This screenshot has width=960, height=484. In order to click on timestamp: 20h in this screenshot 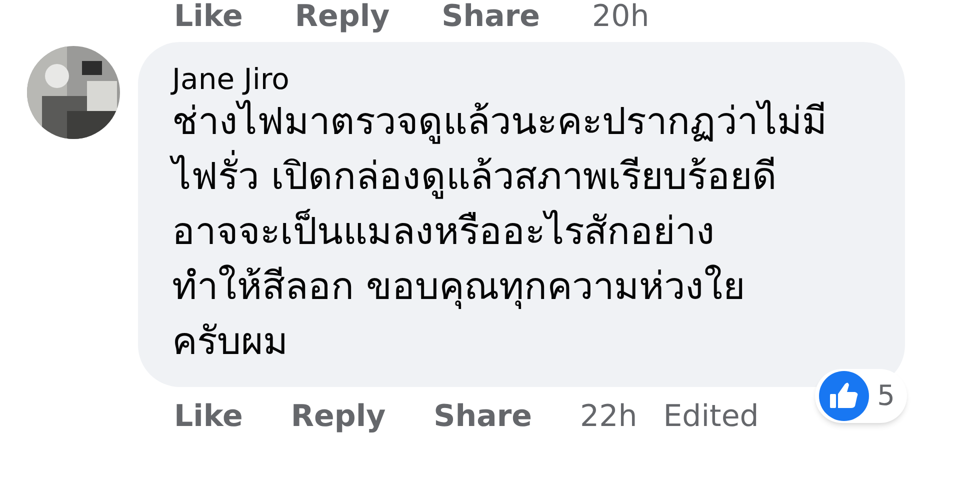, I will do `click(621, 17)`.